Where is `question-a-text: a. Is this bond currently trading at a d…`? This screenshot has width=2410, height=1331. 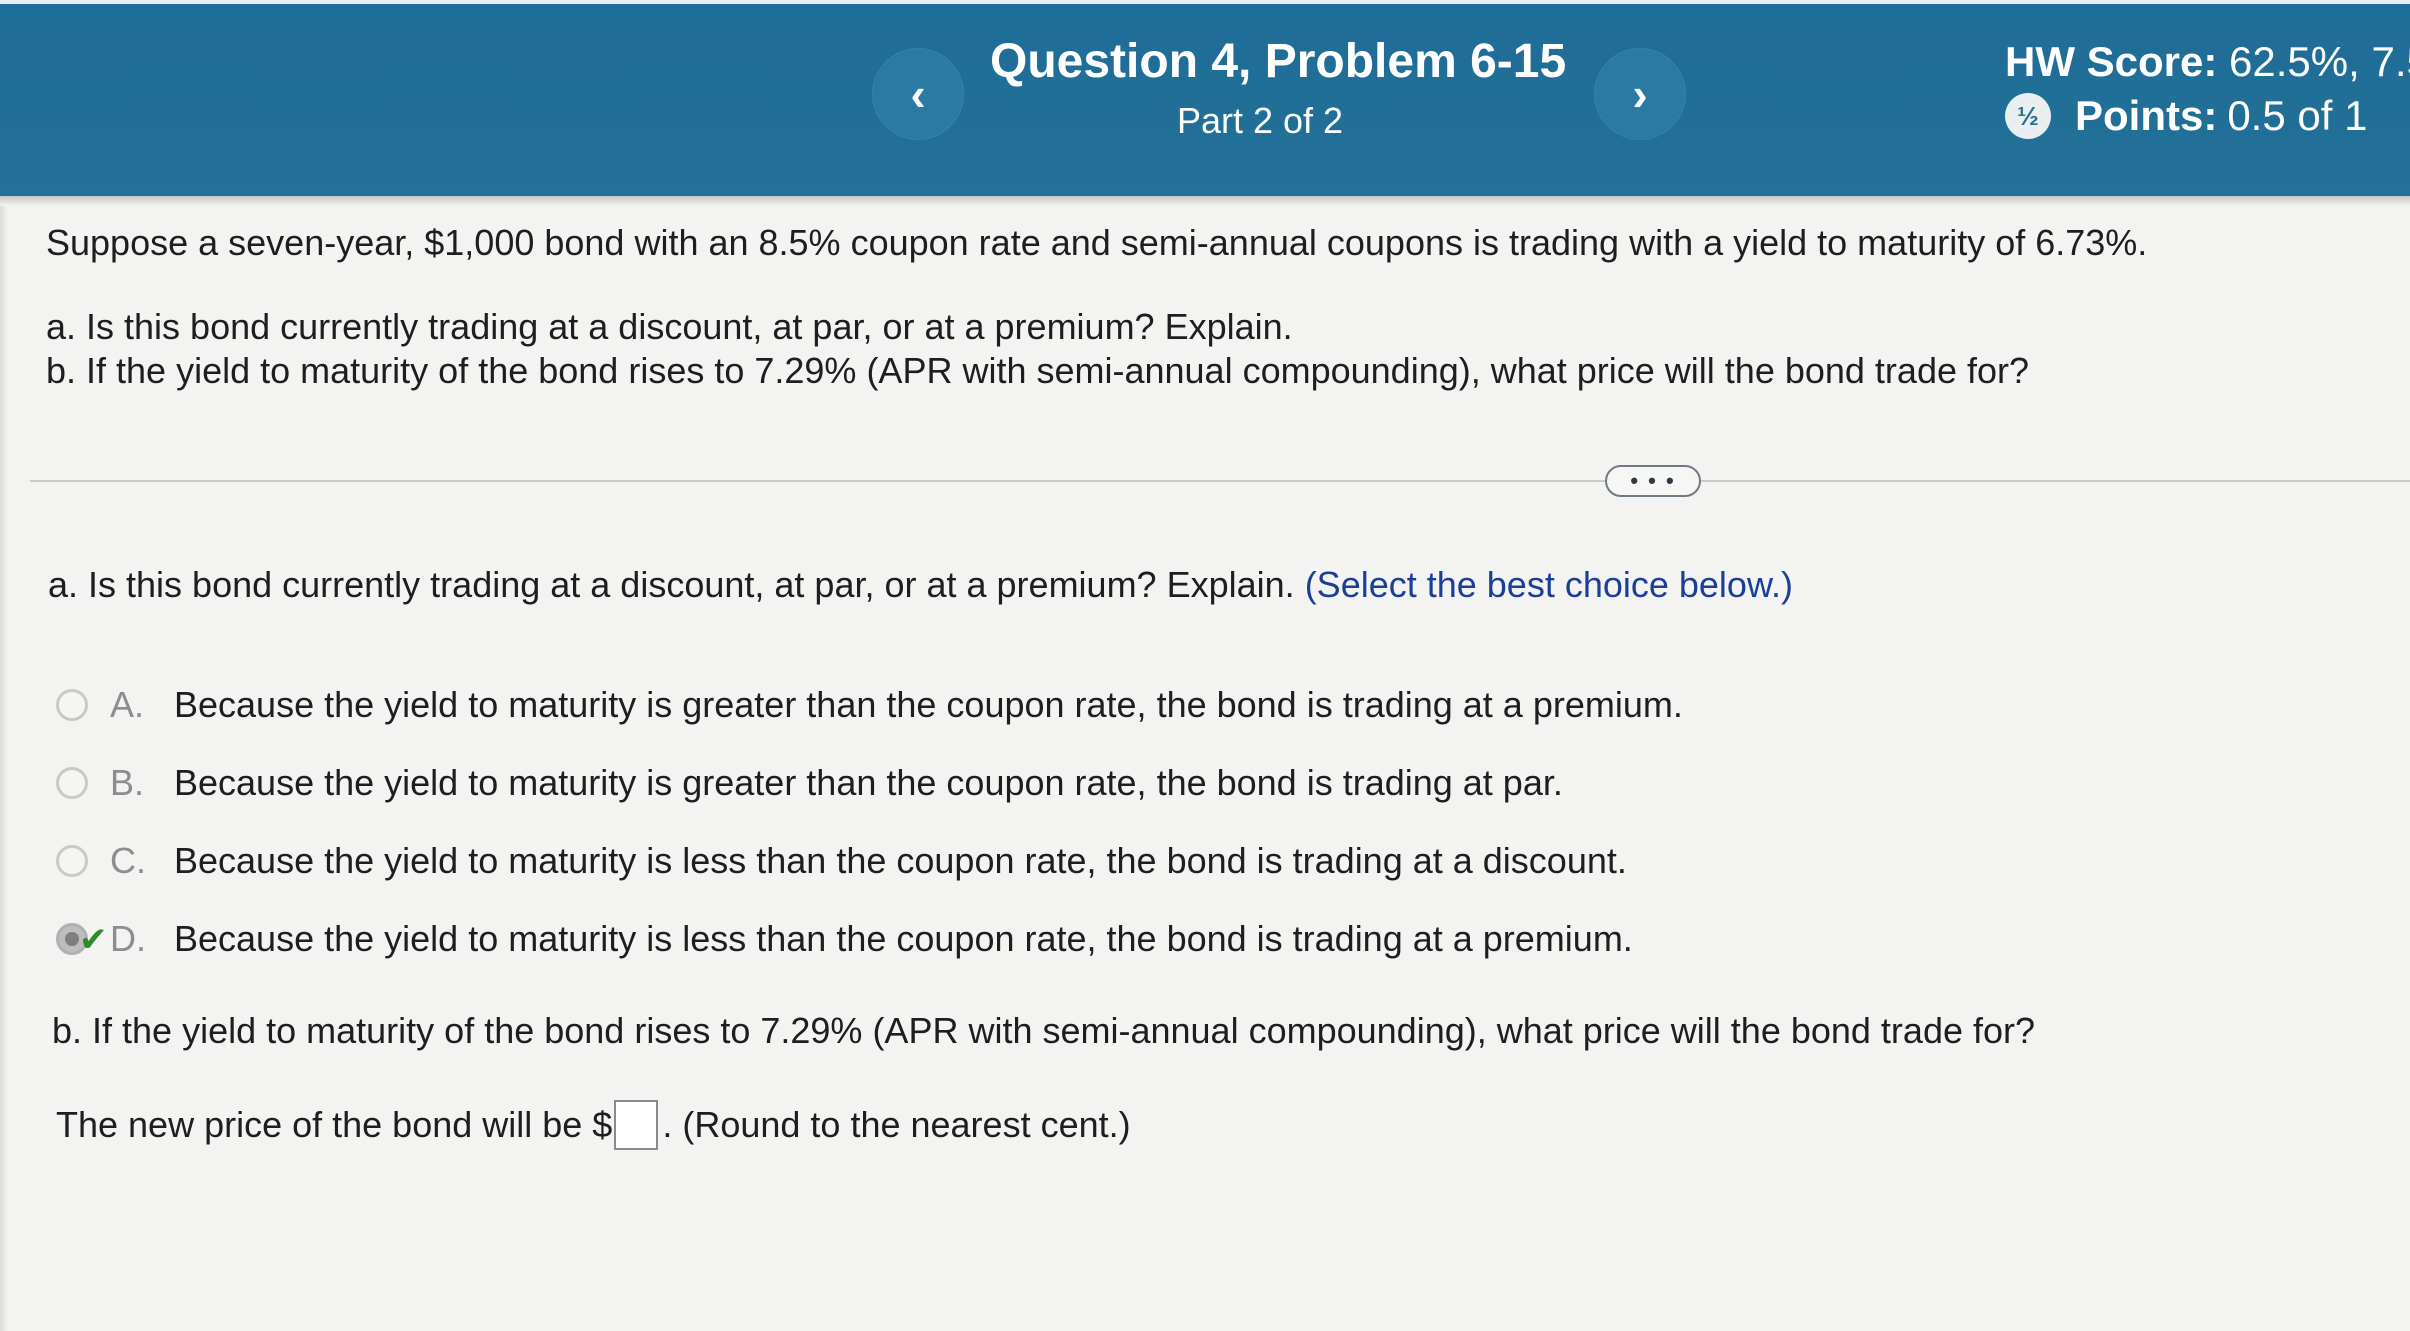
question-a-text: a. Is this bond currently trading at a d… is located at coordinates (671, 584).